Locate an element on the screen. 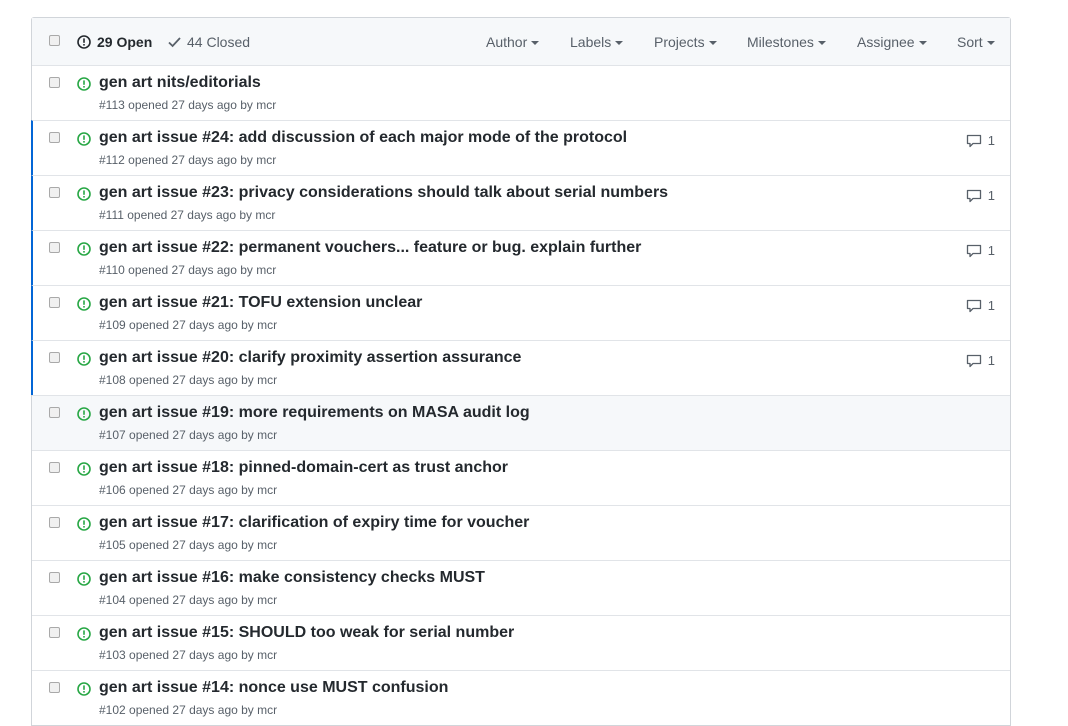 The width and height of the screenshot is (1068, 726). projects-filter: Projects is located at coordinates (685, 42).